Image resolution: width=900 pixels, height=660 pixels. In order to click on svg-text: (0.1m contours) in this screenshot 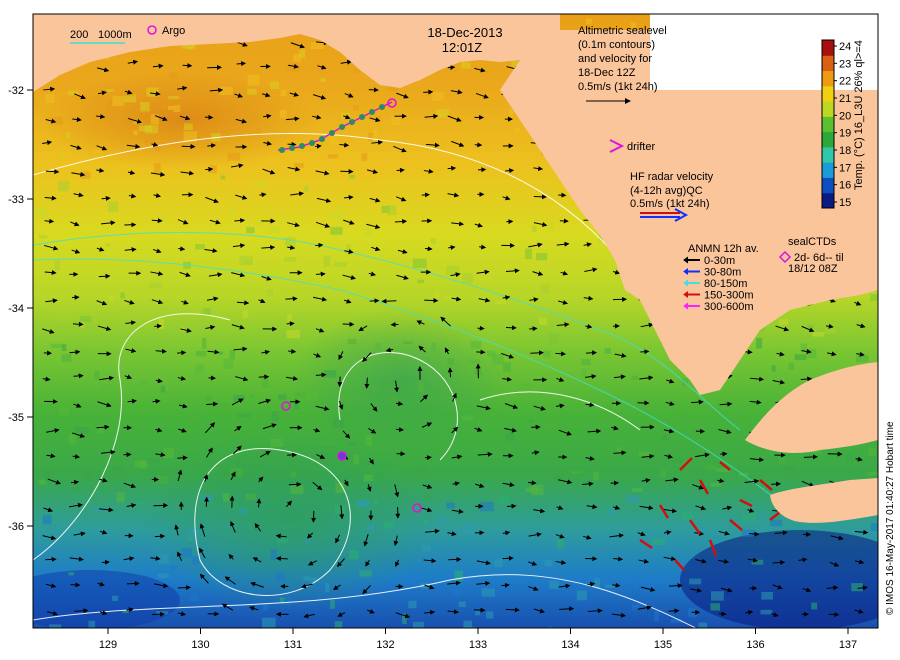, I will do `click(616, 45)`.